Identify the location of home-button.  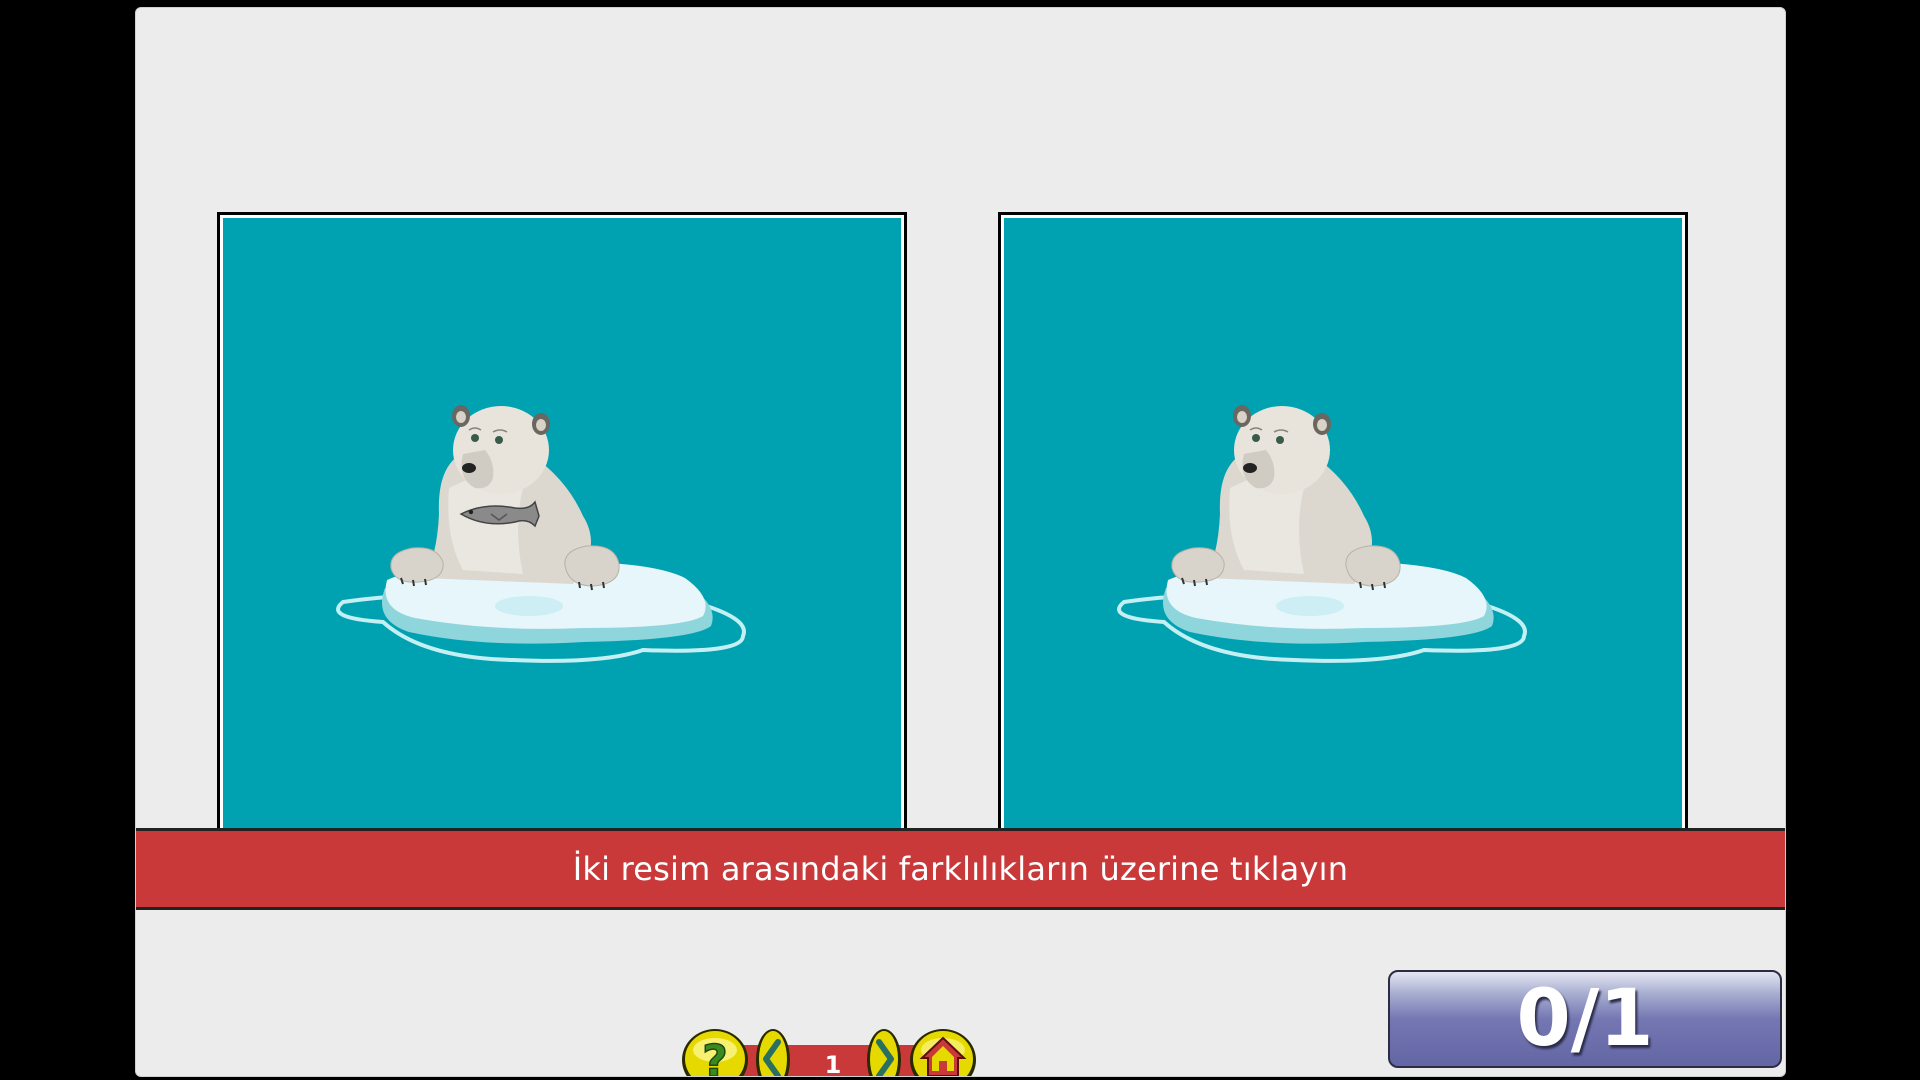
(943, 1050).